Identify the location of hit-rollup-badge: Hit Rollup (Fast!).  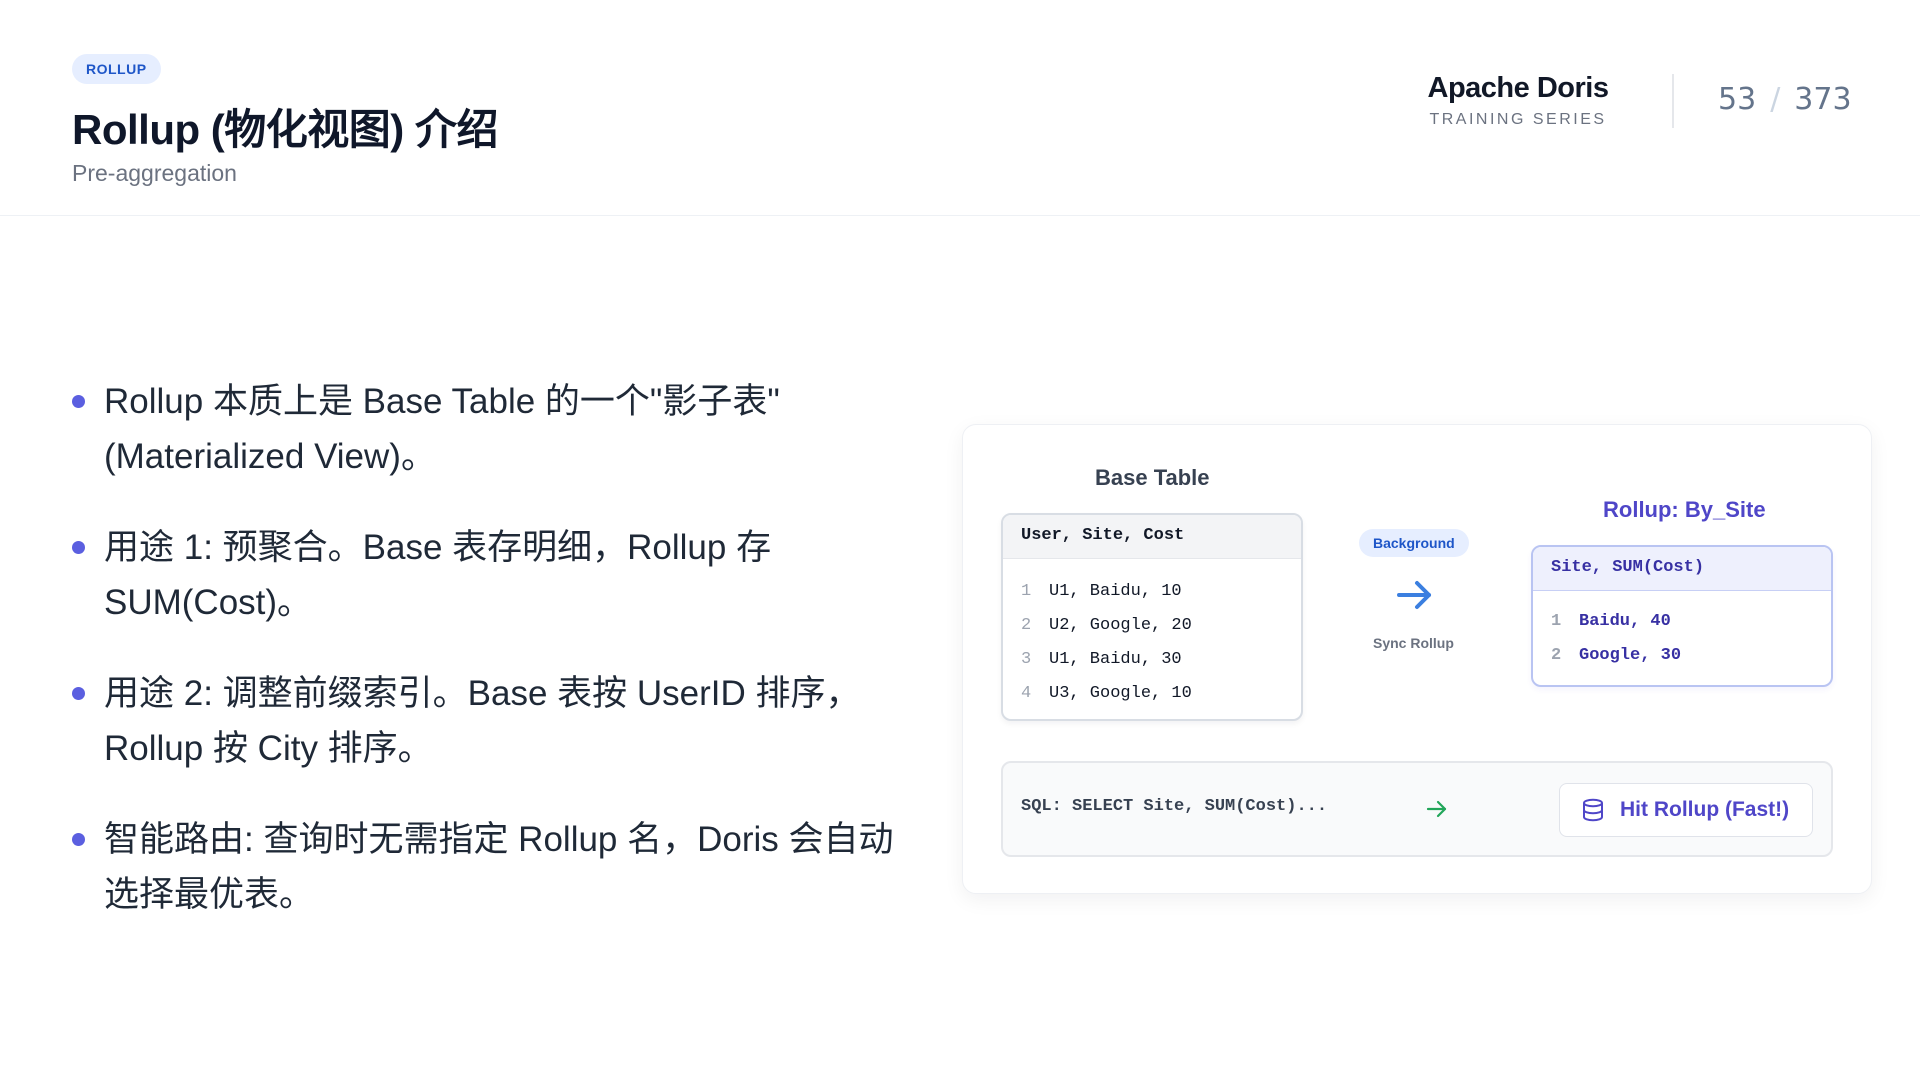
(1686, 810).